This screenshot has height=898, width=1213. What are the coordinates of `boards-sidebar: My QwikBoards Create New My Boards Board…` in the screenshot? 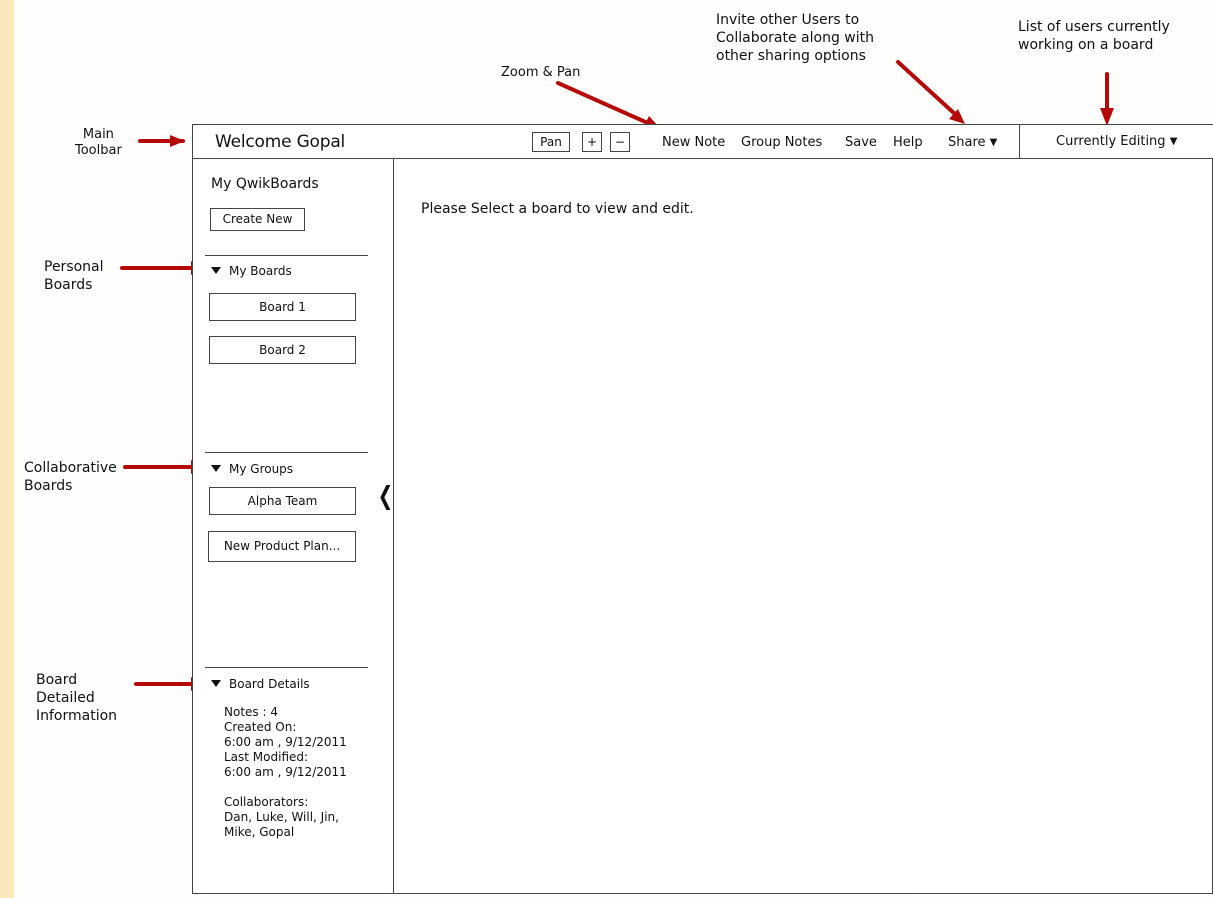 It's located at (293, 526).